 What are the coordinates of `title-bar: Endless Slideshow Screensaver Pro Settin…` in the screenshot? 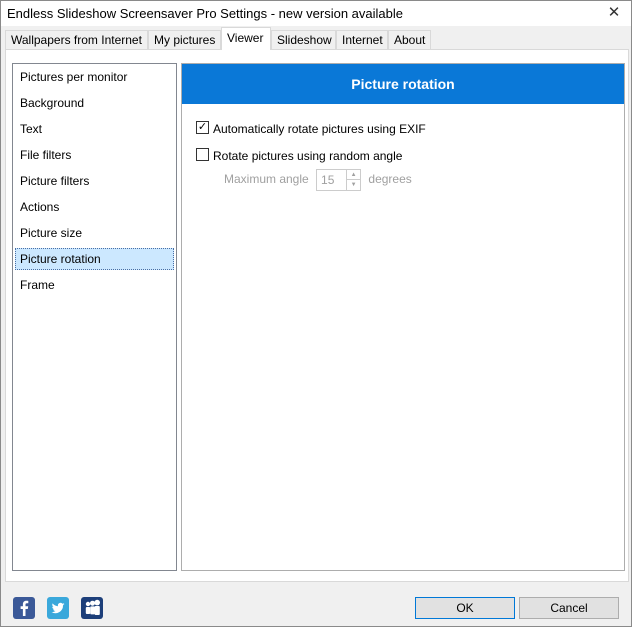 It's located at (316, 13).